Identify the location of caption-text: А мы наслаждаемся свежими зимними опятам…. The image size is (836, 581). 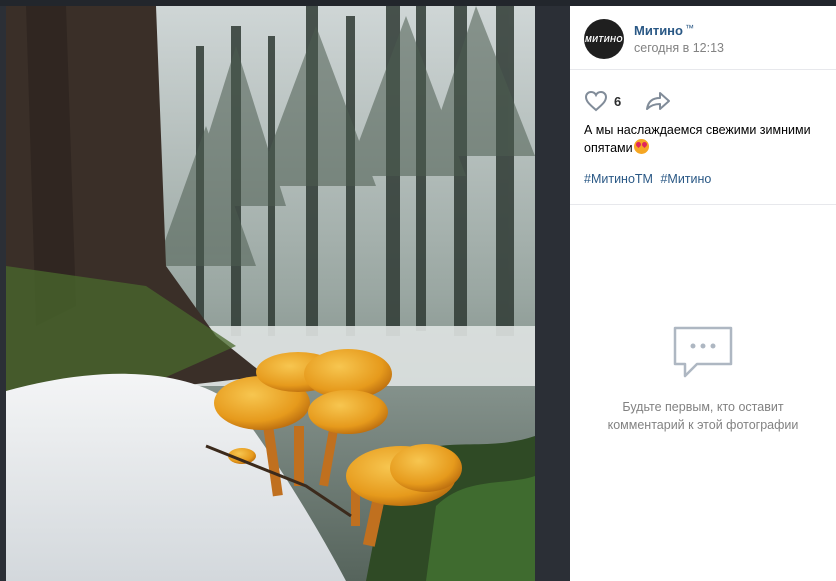
(697, 139).